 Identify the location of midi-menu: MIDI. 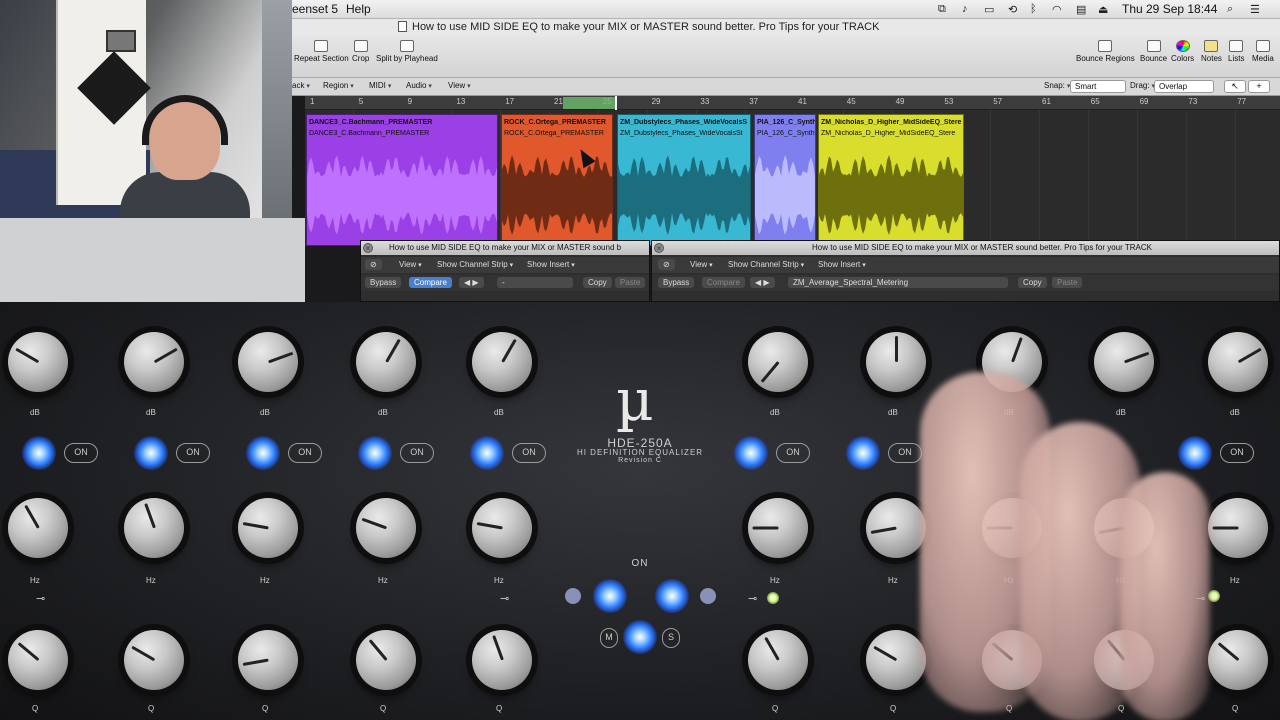
(380, 85).